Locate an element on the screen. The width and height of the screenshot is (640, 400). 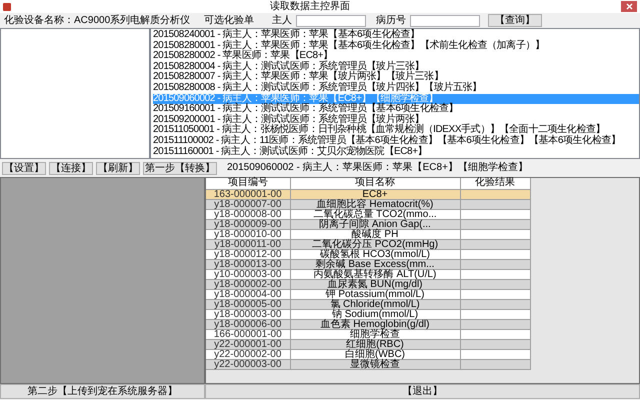
table-cell: y22-000002-00 is located at coordinates (248, 354).